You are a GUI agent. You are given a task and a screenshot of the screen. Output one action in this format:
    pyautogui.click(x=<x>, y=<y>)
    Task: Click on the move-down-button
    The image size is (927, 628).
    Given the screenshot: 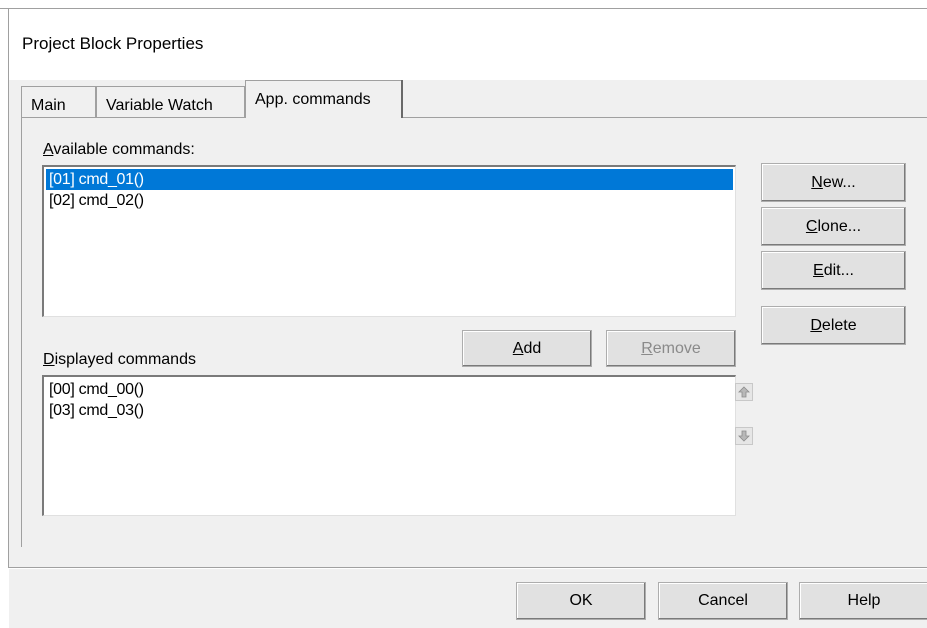 What is the action you would take?
    pyautogui.click(x=744, y=436)
    